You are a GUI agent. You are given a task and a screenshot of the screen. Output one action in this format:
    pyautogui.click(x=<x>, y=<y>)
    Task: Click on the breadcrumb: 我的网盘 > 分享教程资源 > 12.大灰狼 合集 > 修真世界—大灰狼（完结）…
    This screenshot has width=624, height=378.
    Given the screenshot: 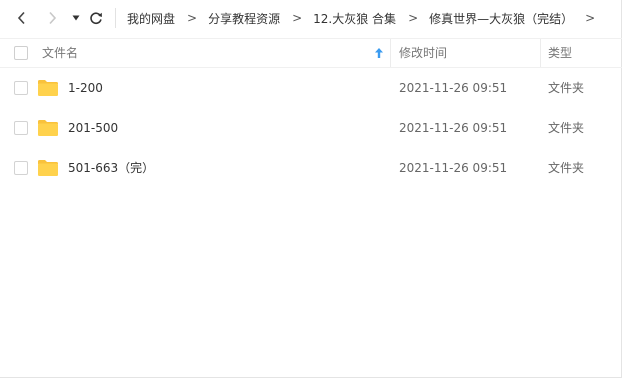 What is the action you would take?
    pyautogui.click(x=366, y=18)
    